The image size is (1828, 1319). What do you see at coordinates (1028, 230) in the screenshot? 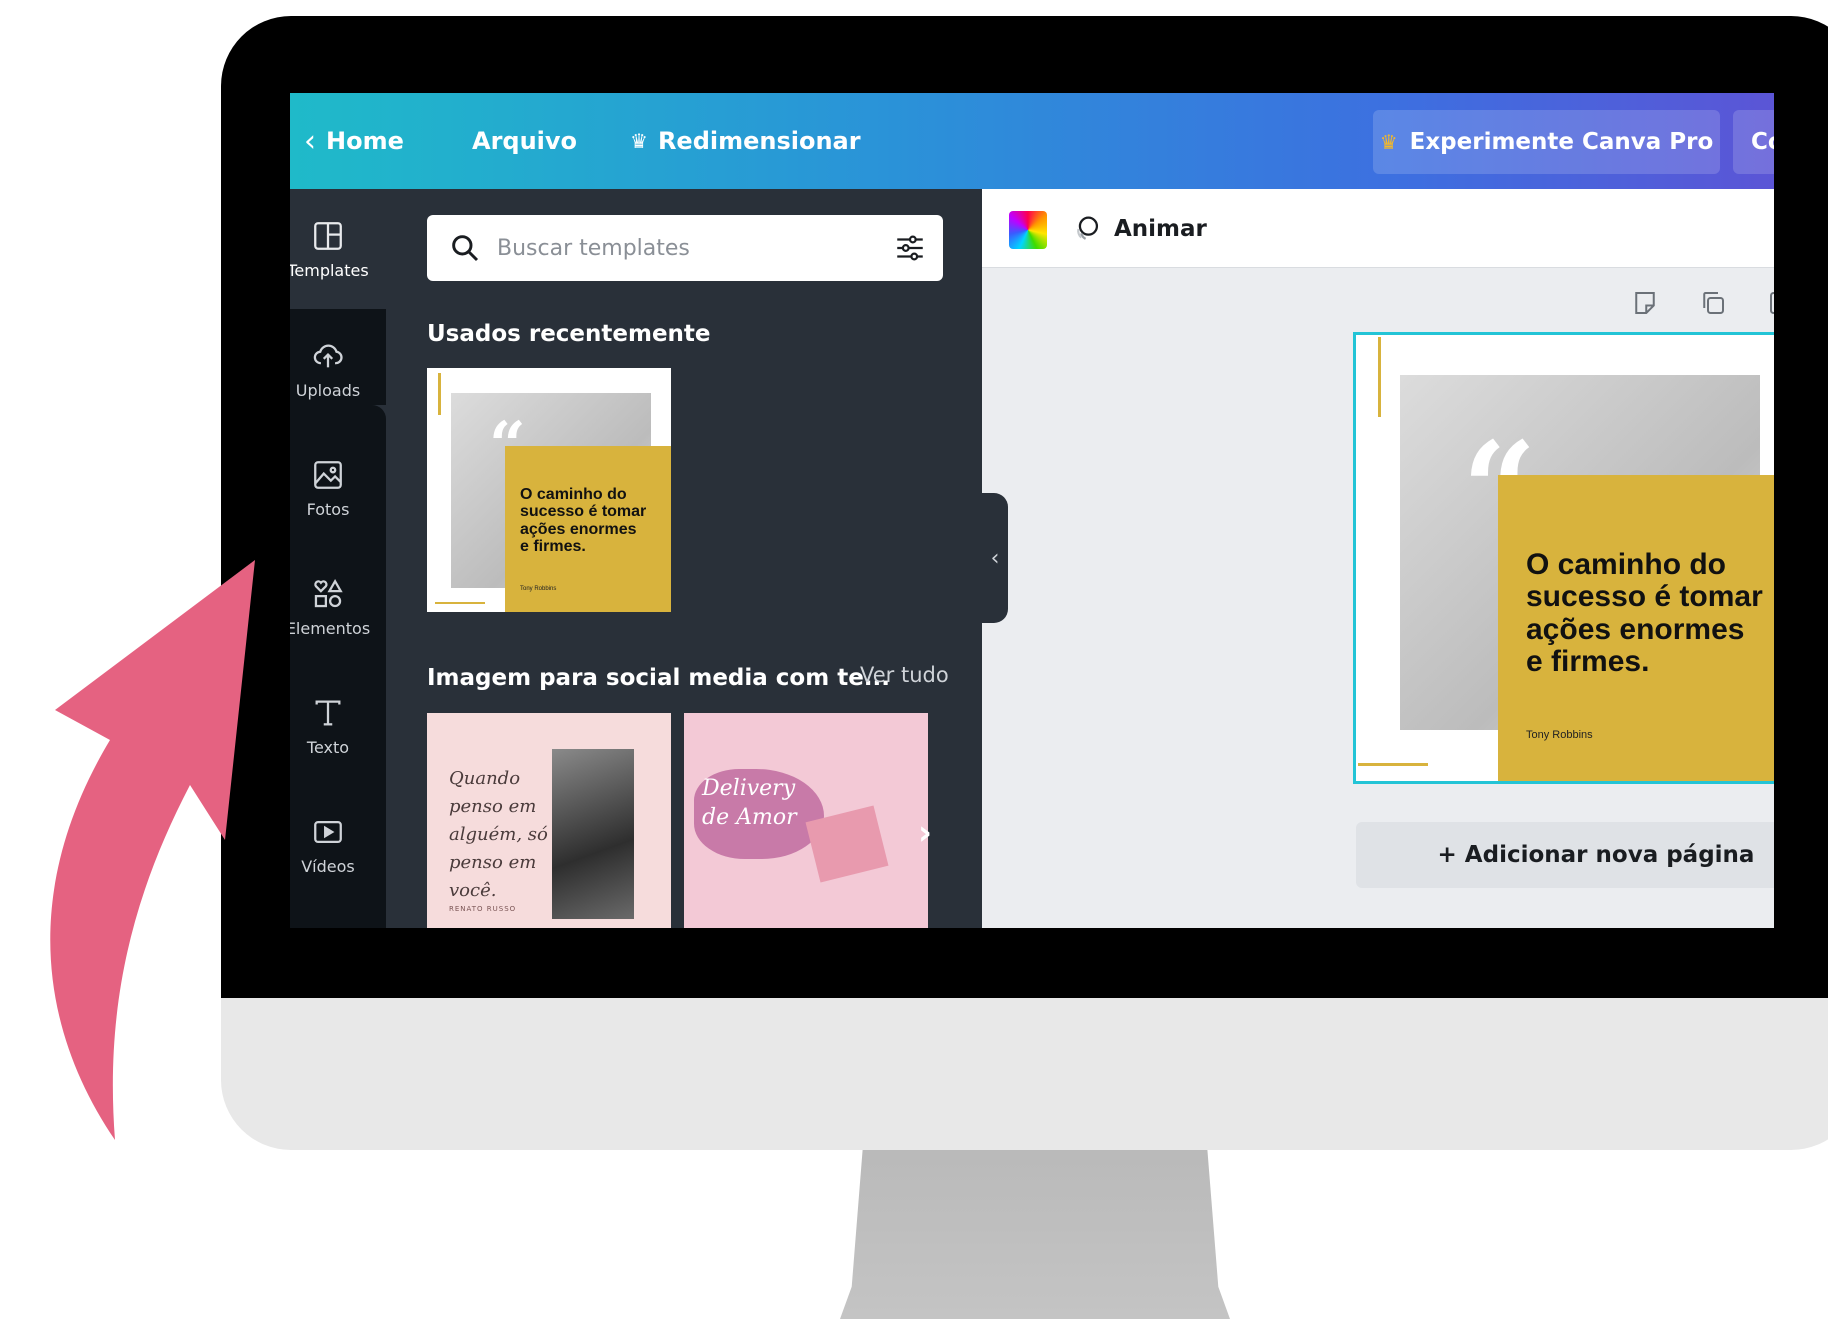
I see `color-picker-button` at bounding box center [1028, 230].